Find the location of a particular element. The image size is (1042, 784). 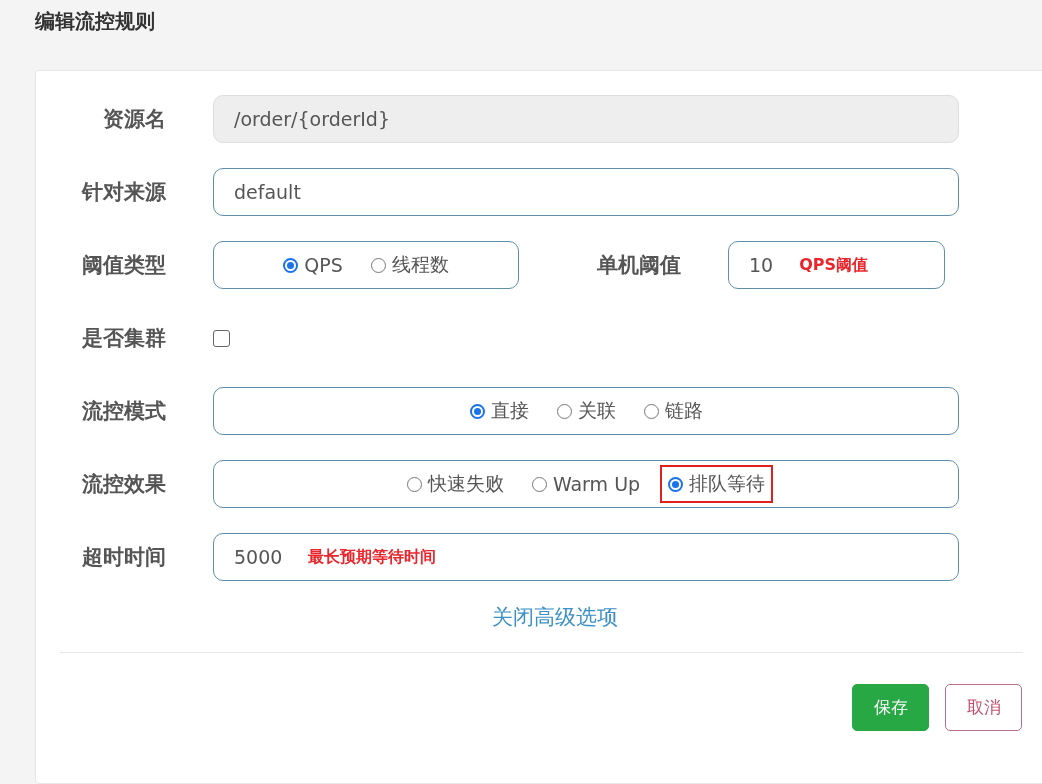

annotation-text: QPS阈值 is located at coordinates (834, 265).